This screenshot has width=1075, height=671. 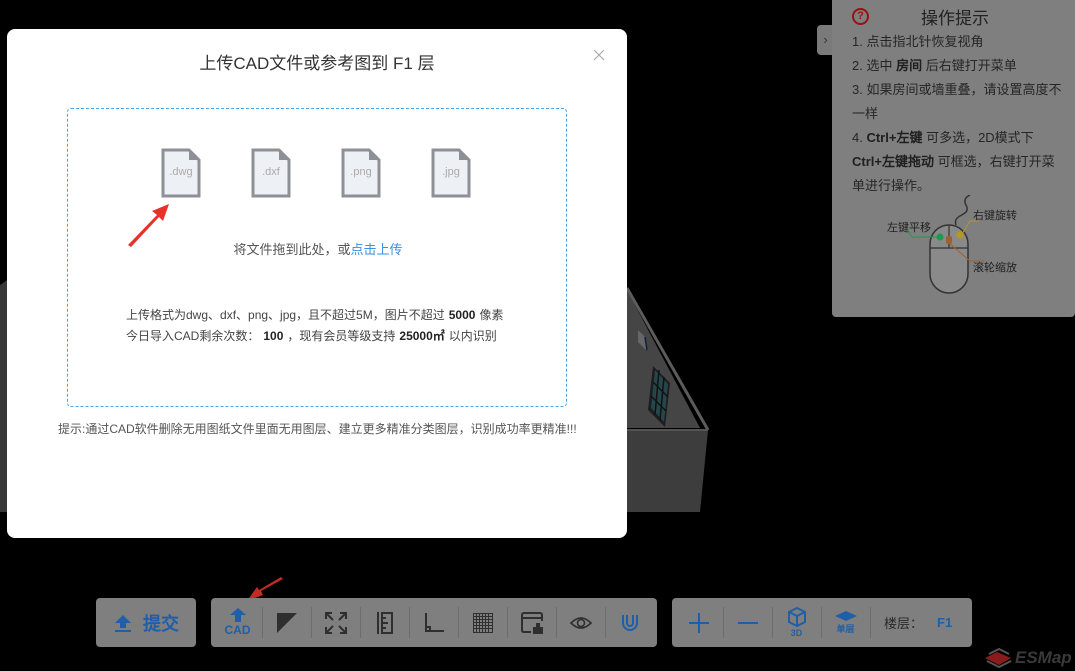 I want to click on jpg-file-icon: .jpg, so click(x=451, y=173).